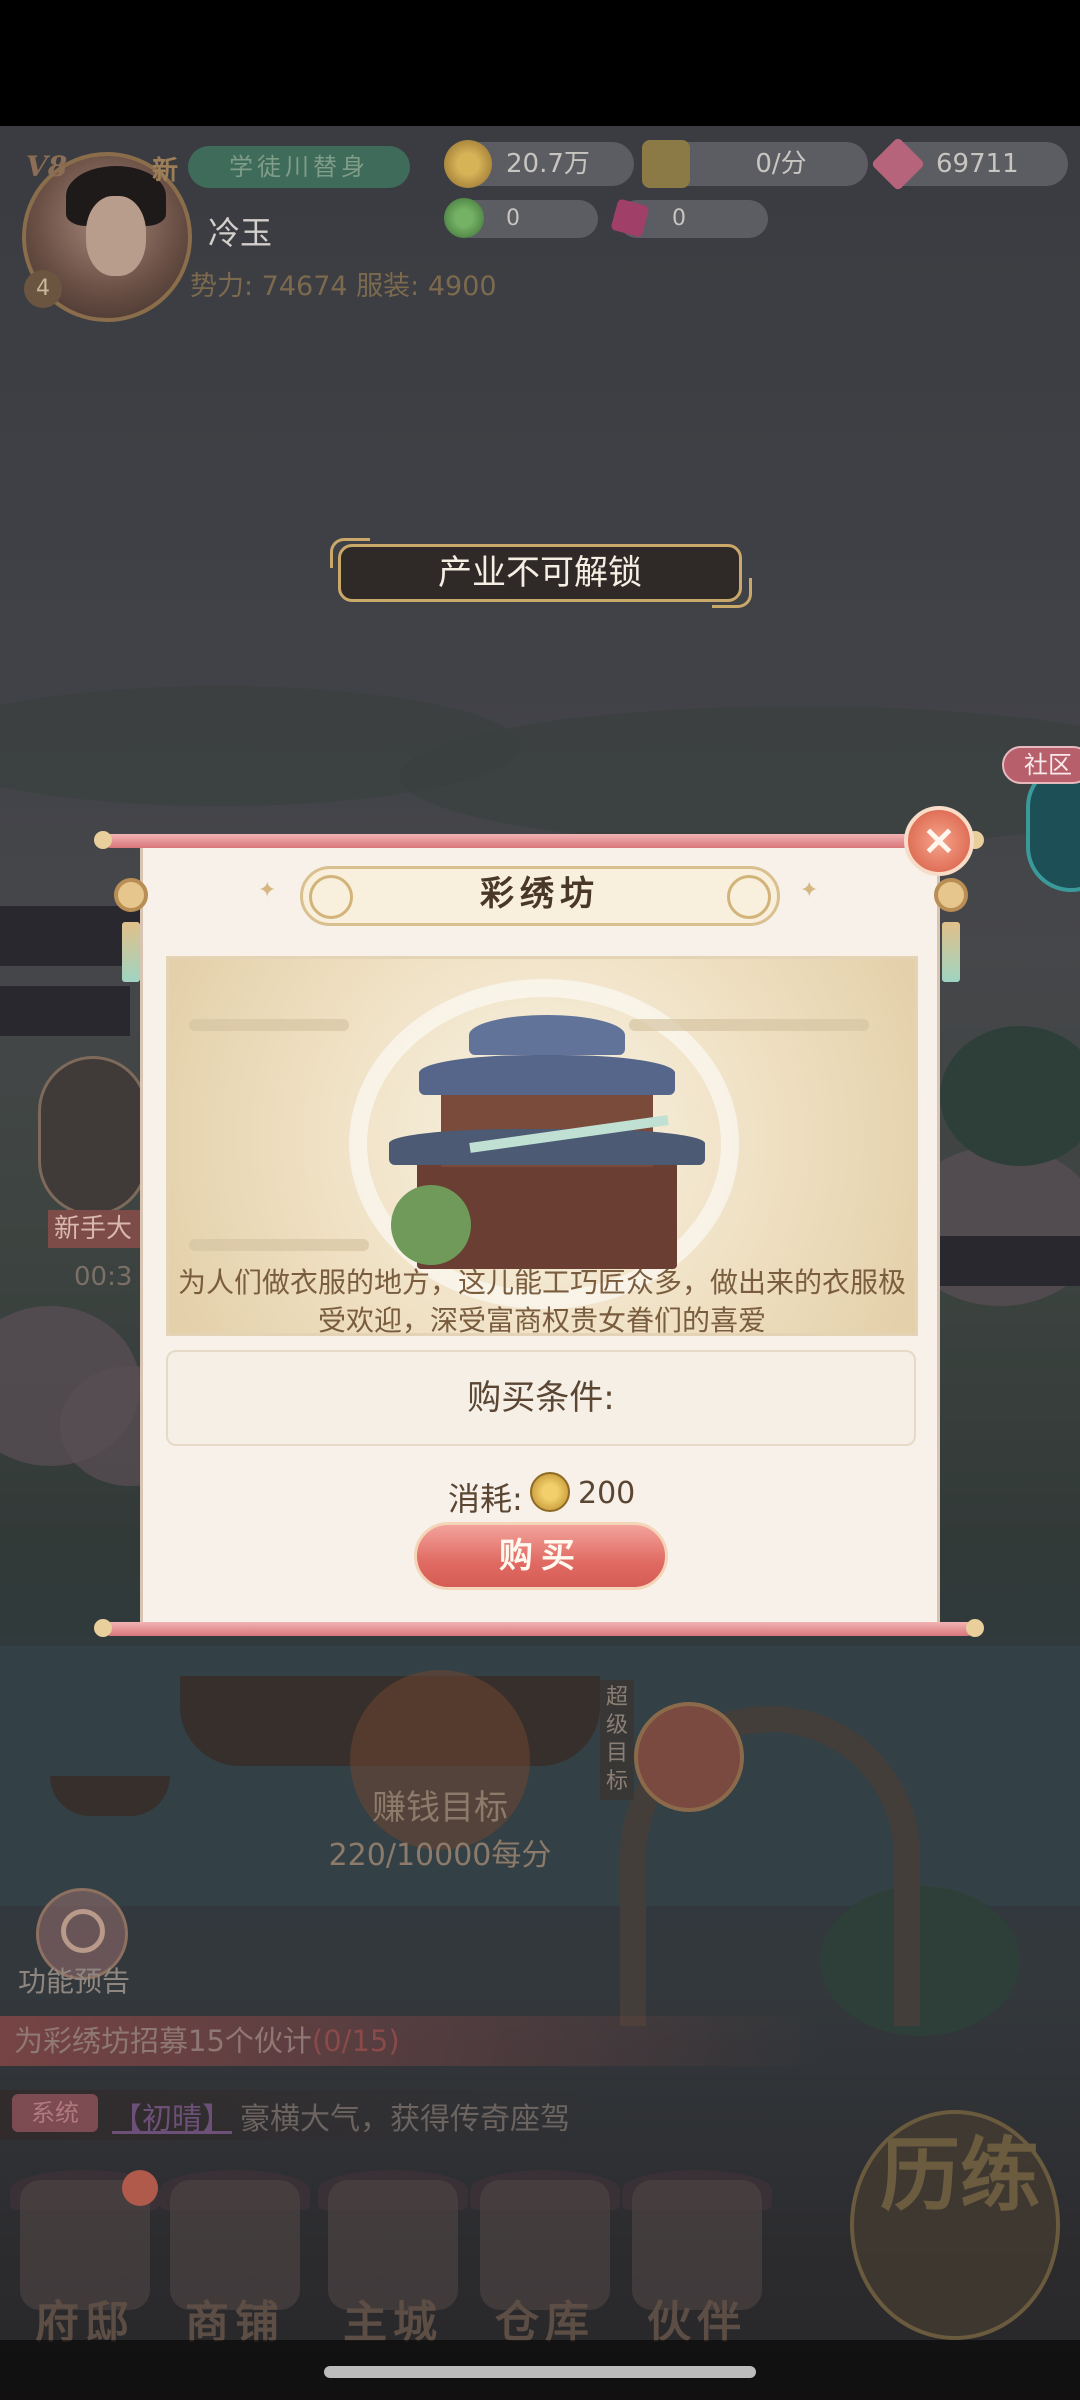  Describe the element at coordinates (951, 952) in the screenshot. I see `tassel-right` at that location.